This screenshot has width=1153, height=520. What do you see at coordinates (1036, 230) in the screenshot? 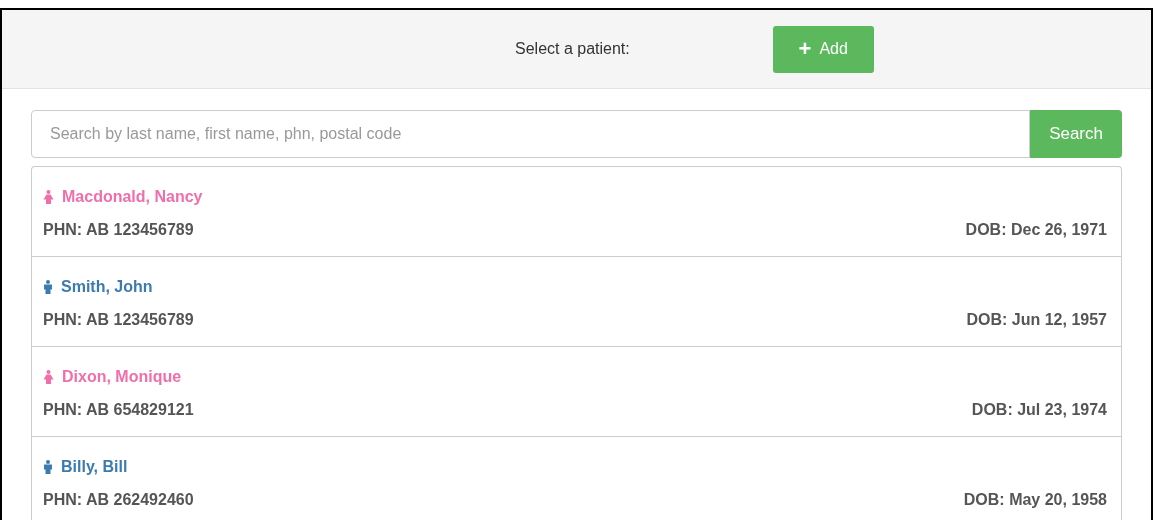
I see `dob-text: DOB: Dec 26, 1971` at bounding box center [1036, 230].